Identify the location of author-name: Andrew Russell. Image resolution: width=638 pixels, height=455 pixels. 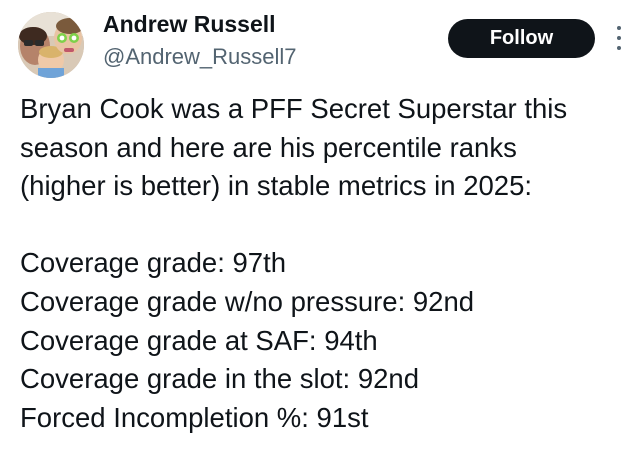
(189, 24).